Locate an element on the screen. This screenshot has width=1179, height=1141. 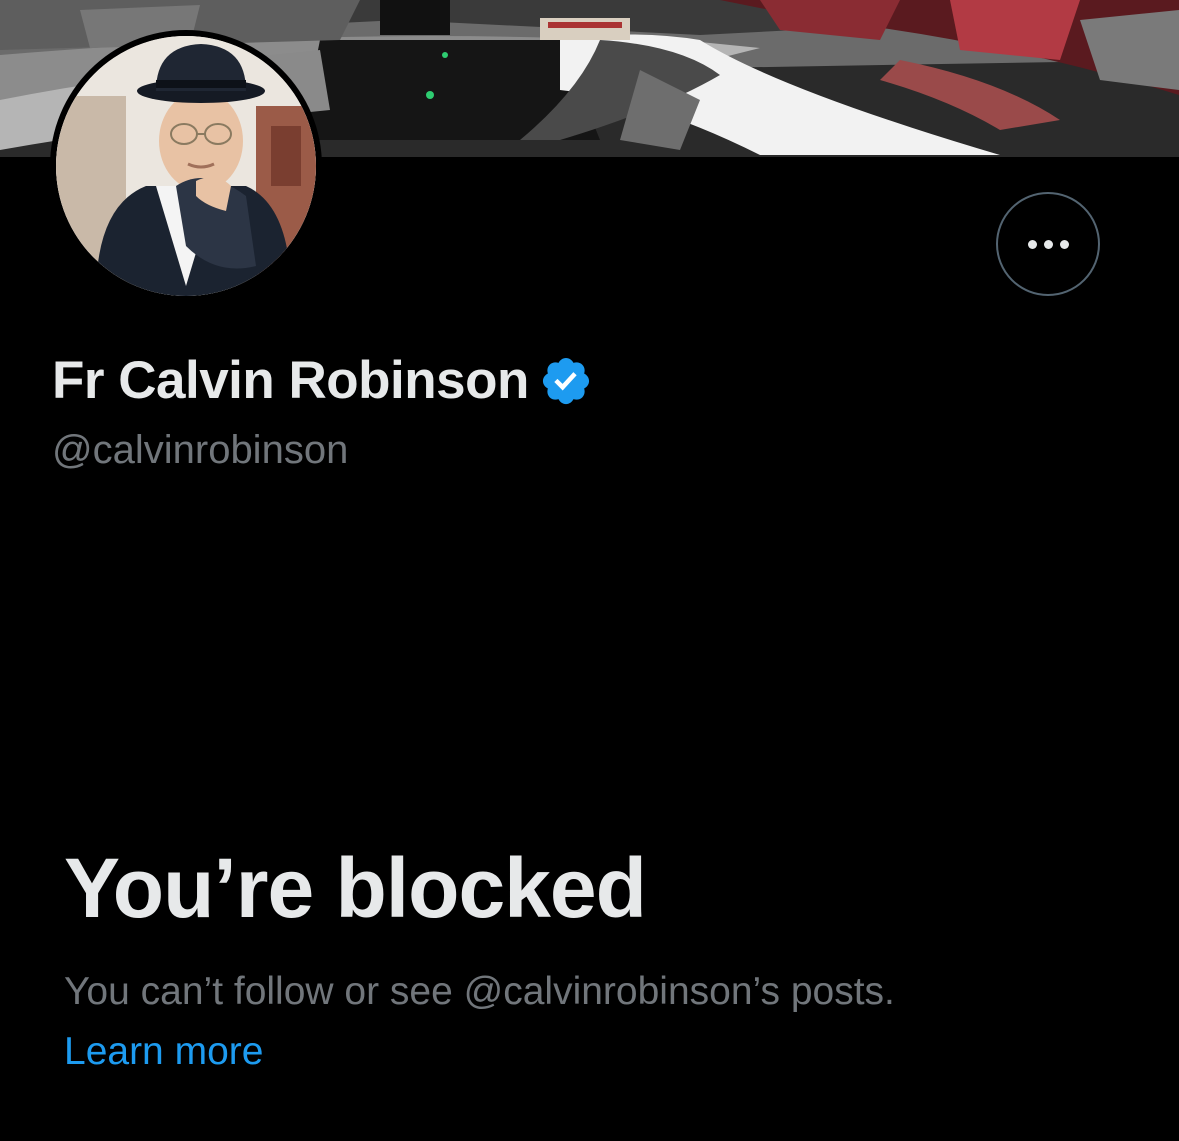
verified-badge-icon is located at coordinates (566, 381).